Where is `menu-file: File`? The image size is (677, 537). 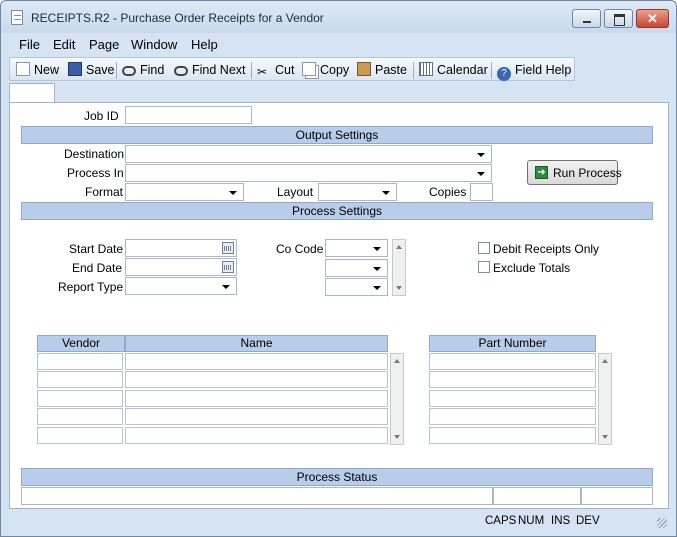 menu-file: File is located at coordinates (29, 44).